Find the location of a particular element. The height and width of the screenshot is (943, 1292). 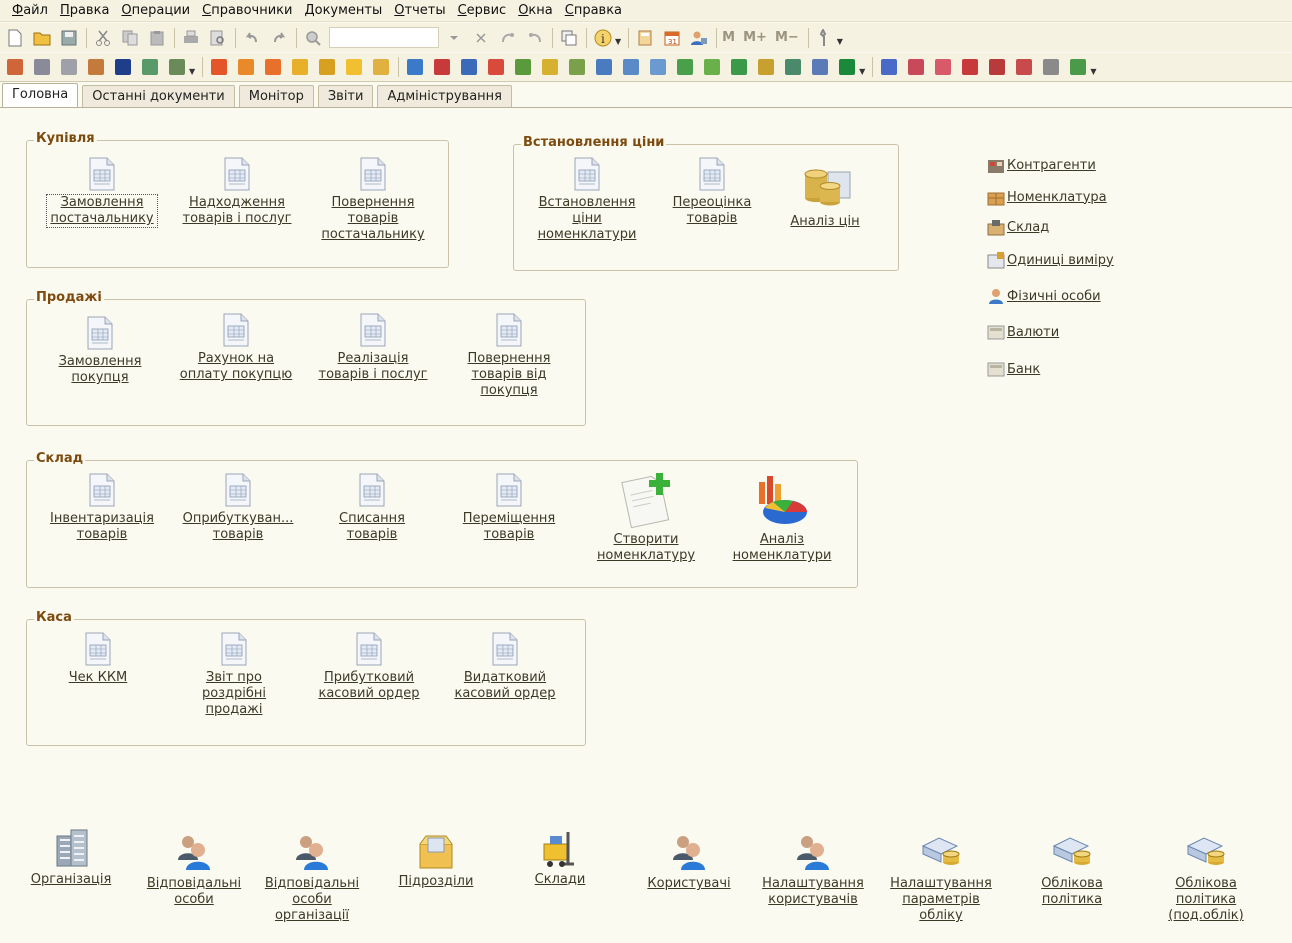

item-label: Переміщення товарів is located at coordinates (509, 527).